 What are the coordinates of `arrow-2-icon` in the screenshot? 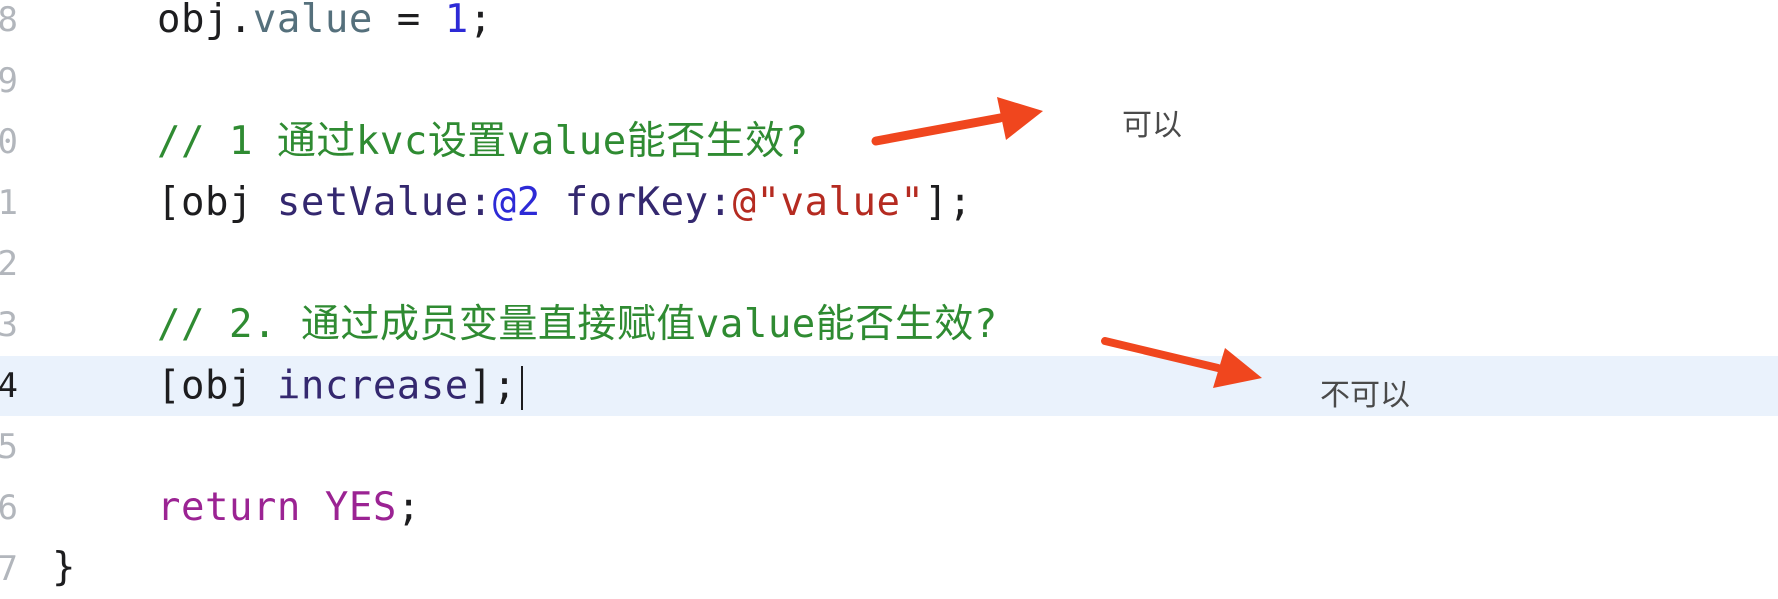 It's located at (1181, 362).